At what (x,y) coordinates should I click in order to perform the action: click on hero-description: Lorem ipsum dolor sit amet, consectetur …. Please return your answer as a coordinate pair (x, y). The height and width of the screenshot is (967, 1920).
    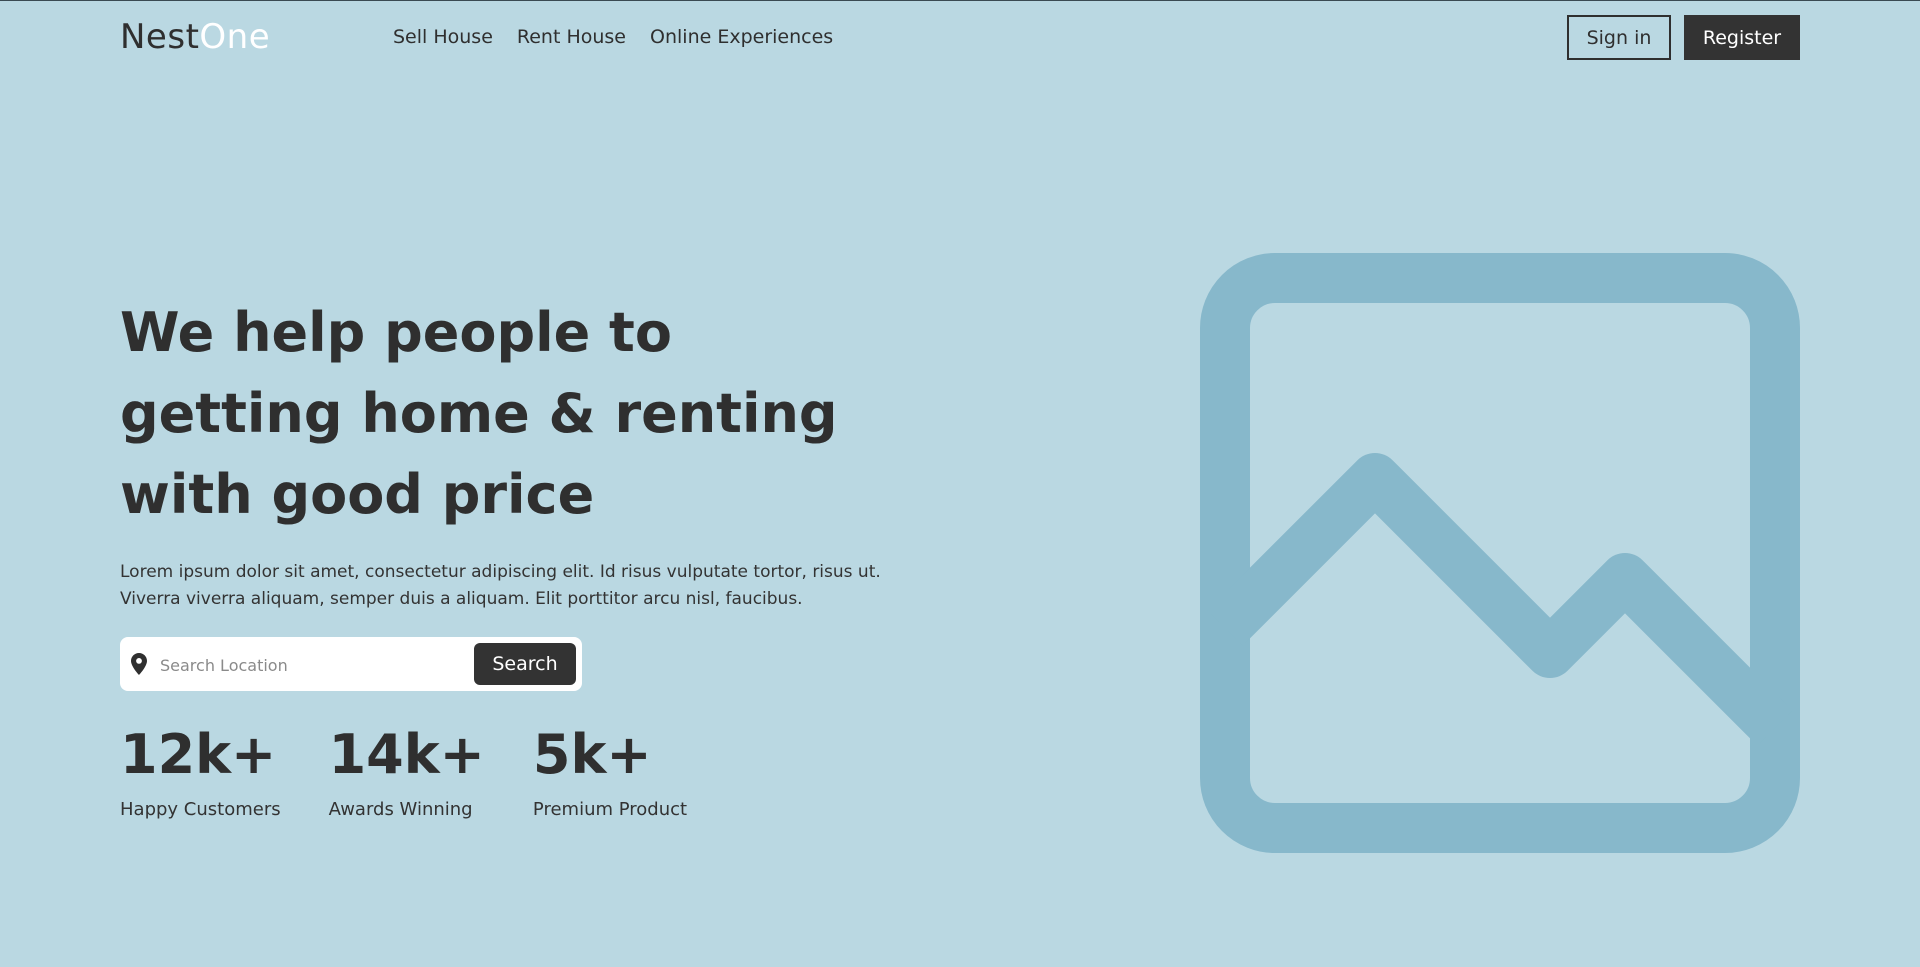
    Looking at the image, I should click on (500, 585).